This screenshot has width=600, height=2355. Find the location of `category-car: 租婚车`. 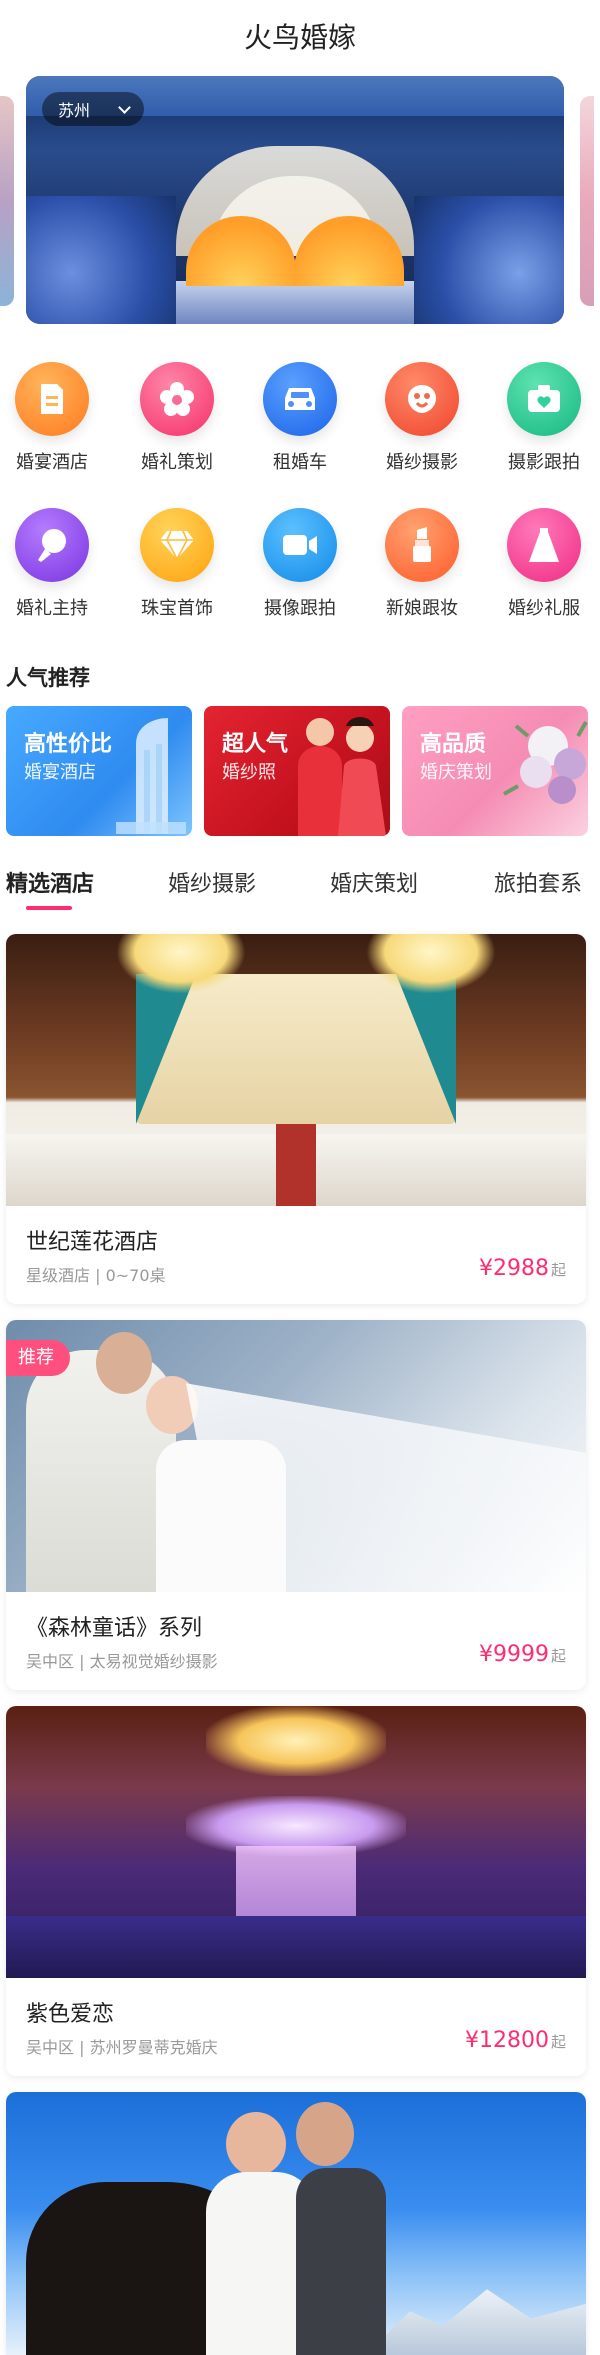

category-car: 租婚车 is located at coordinates (300, 418).